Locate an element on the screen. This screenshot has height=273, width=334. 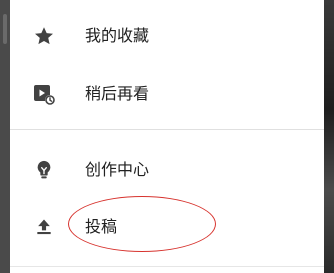
watch-later-icon is located at coordinates (44, 94).